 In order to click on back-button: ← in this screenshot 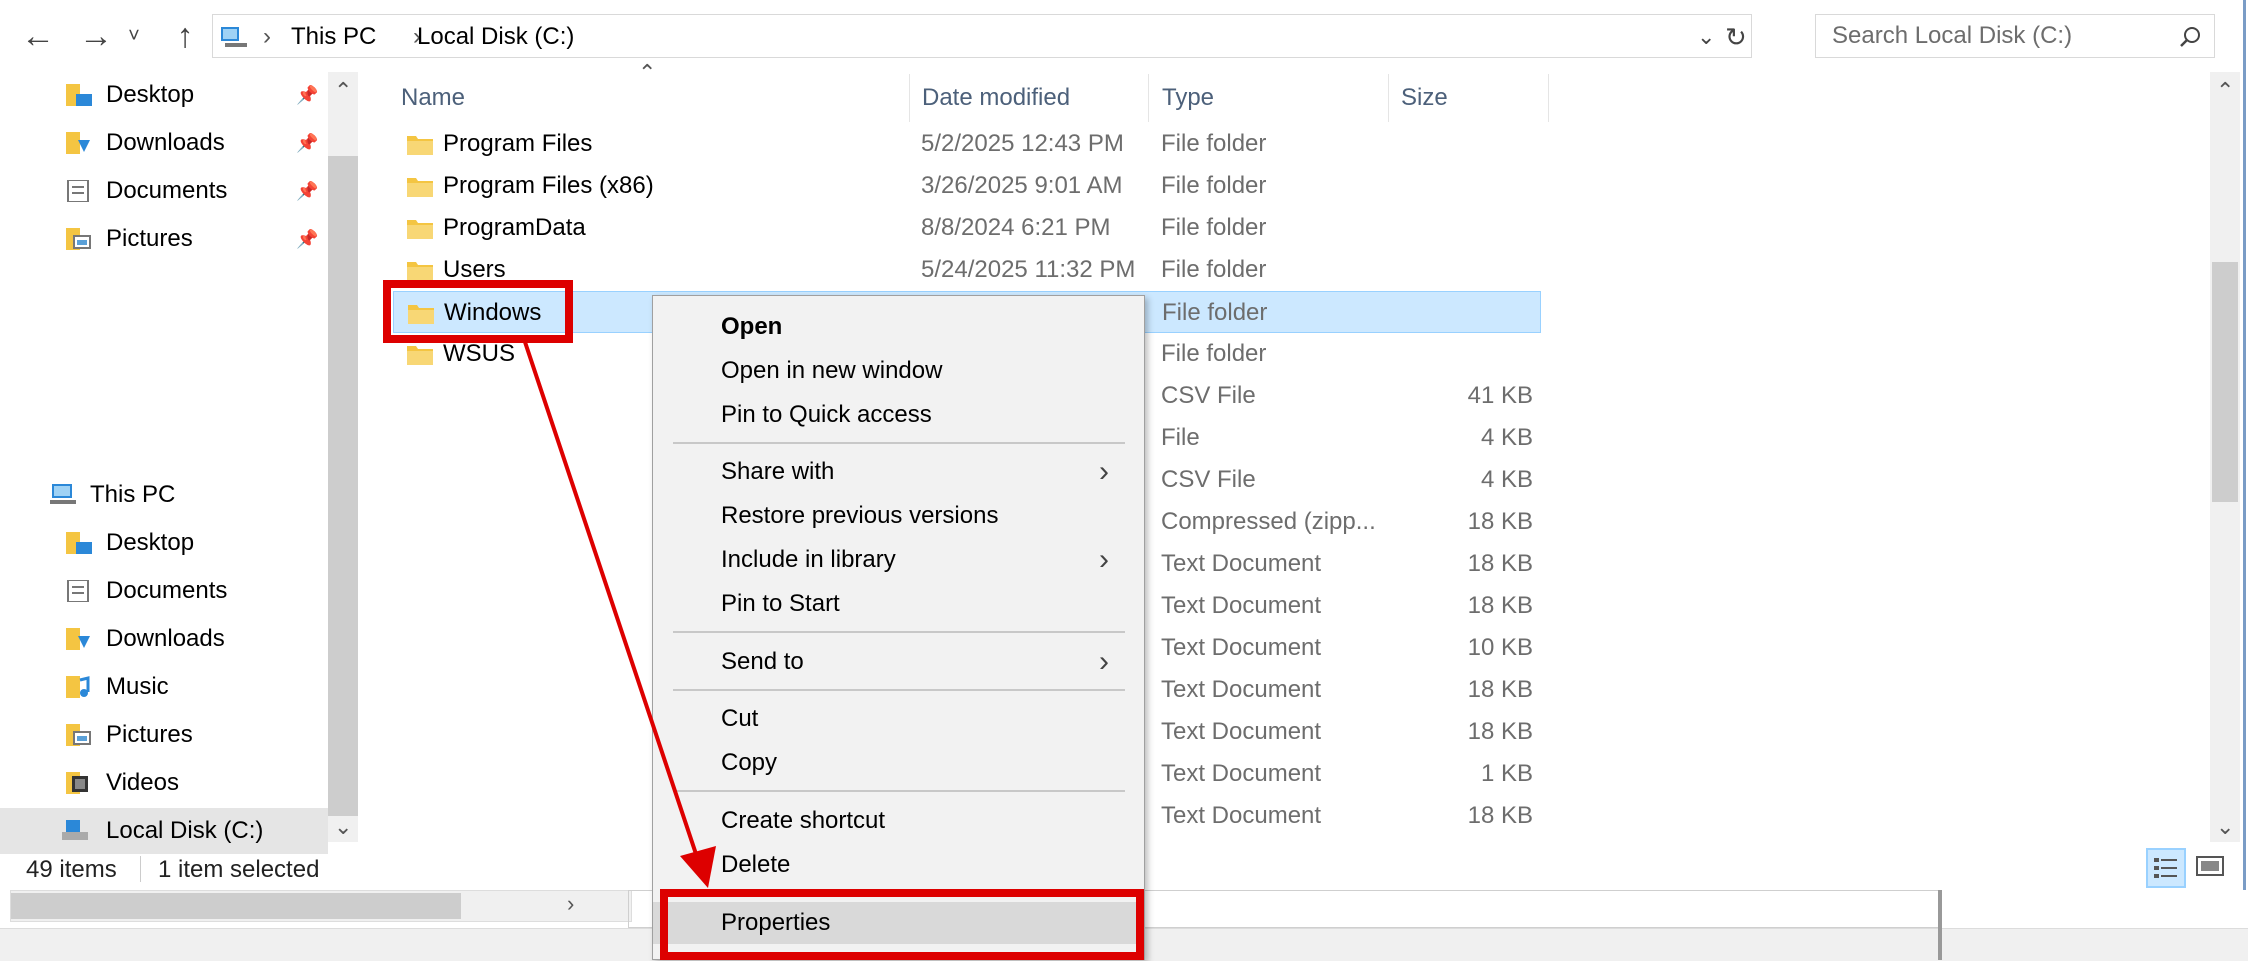, I will do `click(38, 36)`.